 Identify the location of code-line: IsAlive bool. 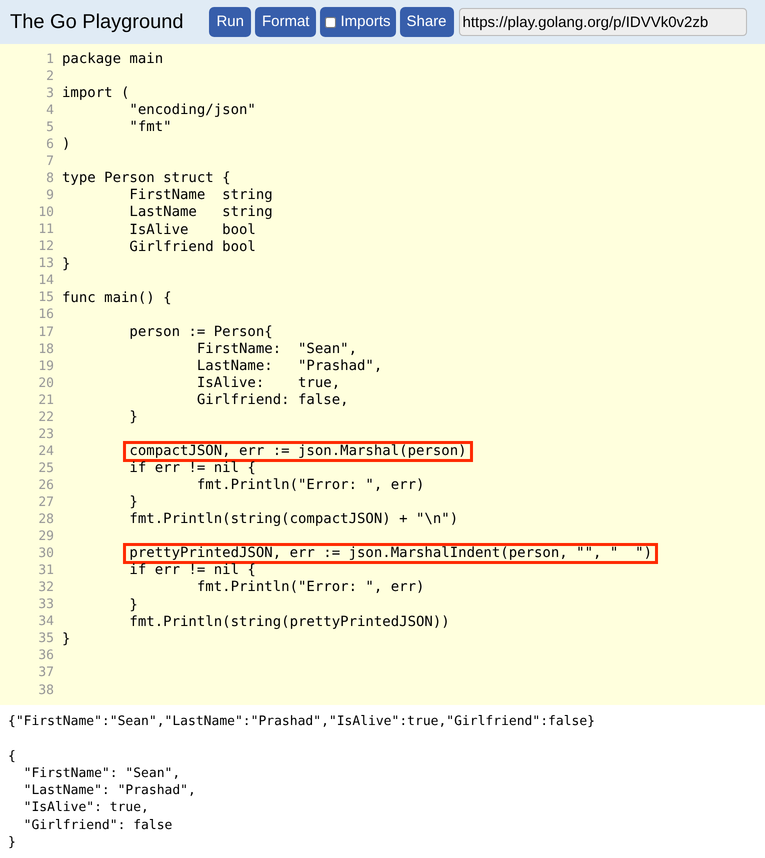
(192, 230).